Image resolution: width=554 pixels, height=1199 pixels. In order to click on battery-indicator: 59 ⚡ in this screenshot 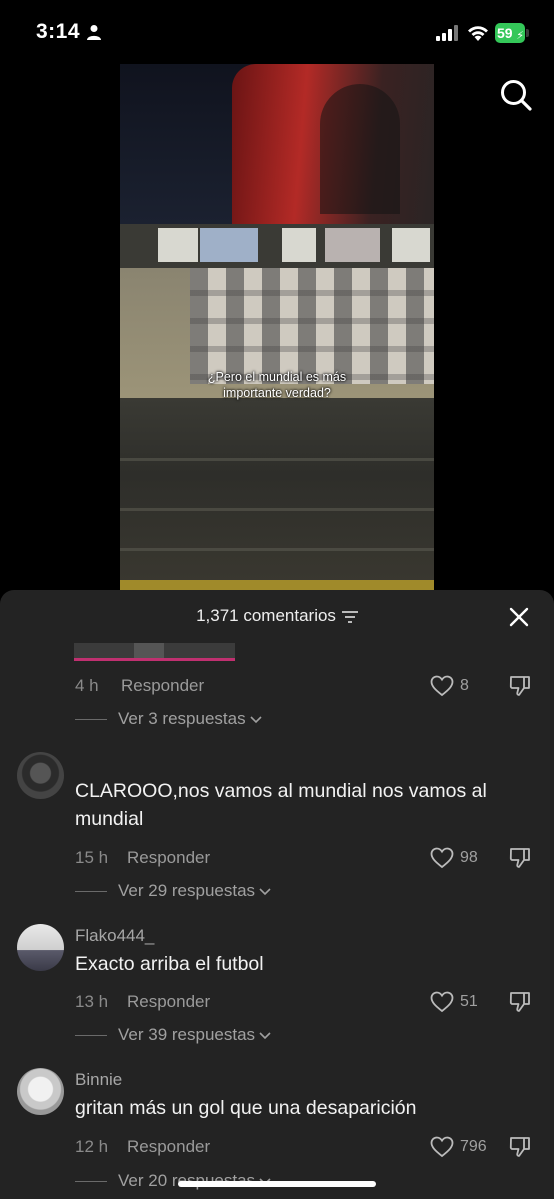, I will do `click(512, 33)`.